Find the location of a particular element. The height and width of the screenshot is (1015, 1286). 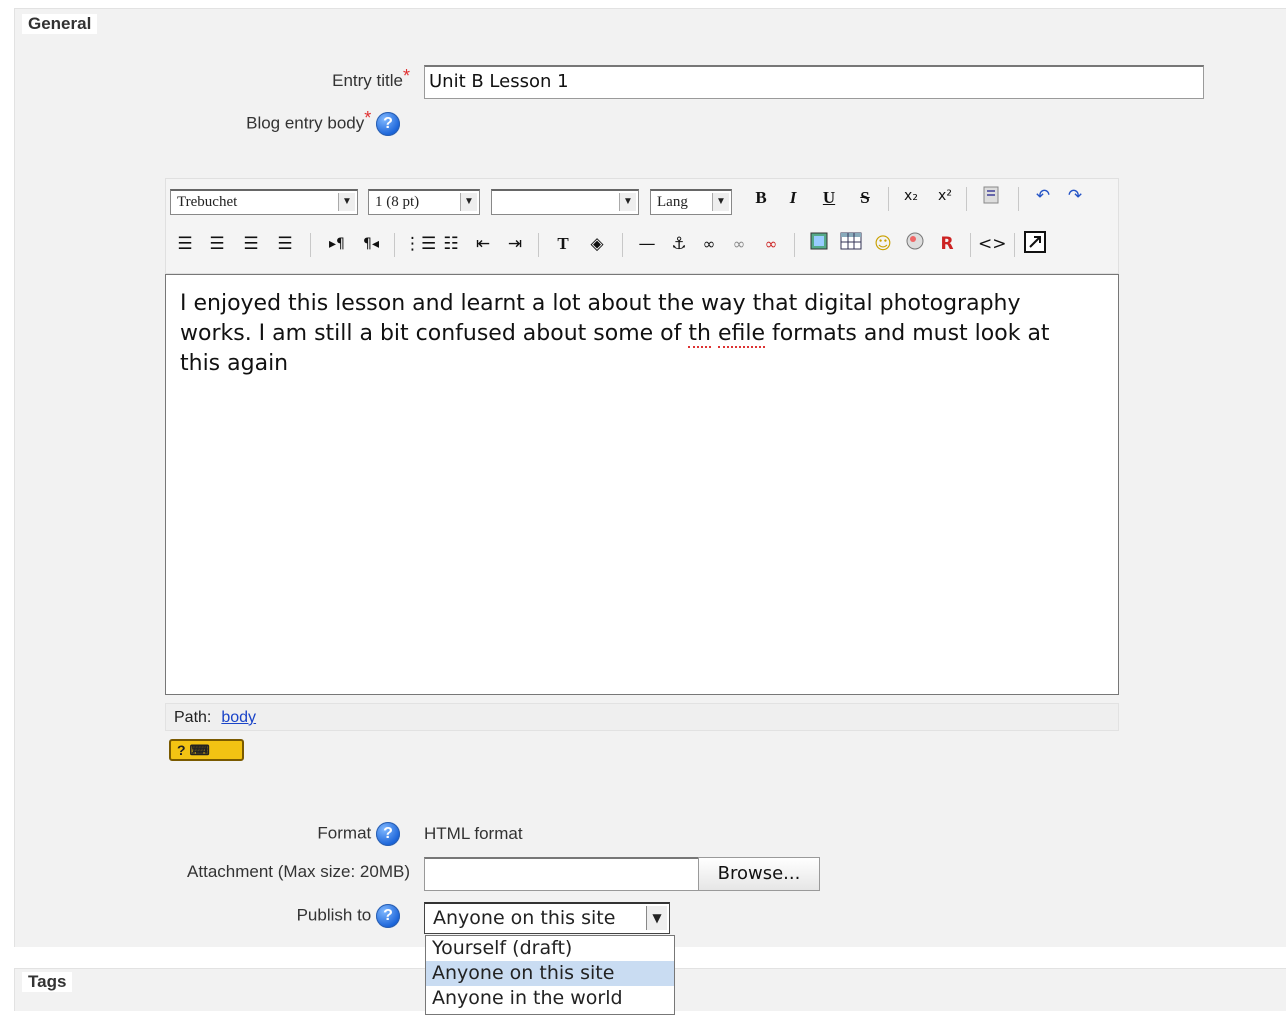

outdent-icon: ⇤ is located at coordinates (483, 244).